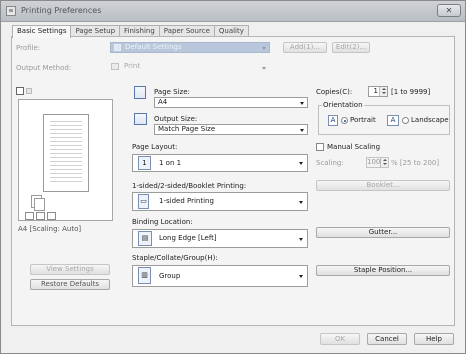 Image resolution: width=466 pixels, height=354 pixels. Describe the element at coordinates (190, 47) in the screenshot. I see `profile-combo: Default Settings` at that location.